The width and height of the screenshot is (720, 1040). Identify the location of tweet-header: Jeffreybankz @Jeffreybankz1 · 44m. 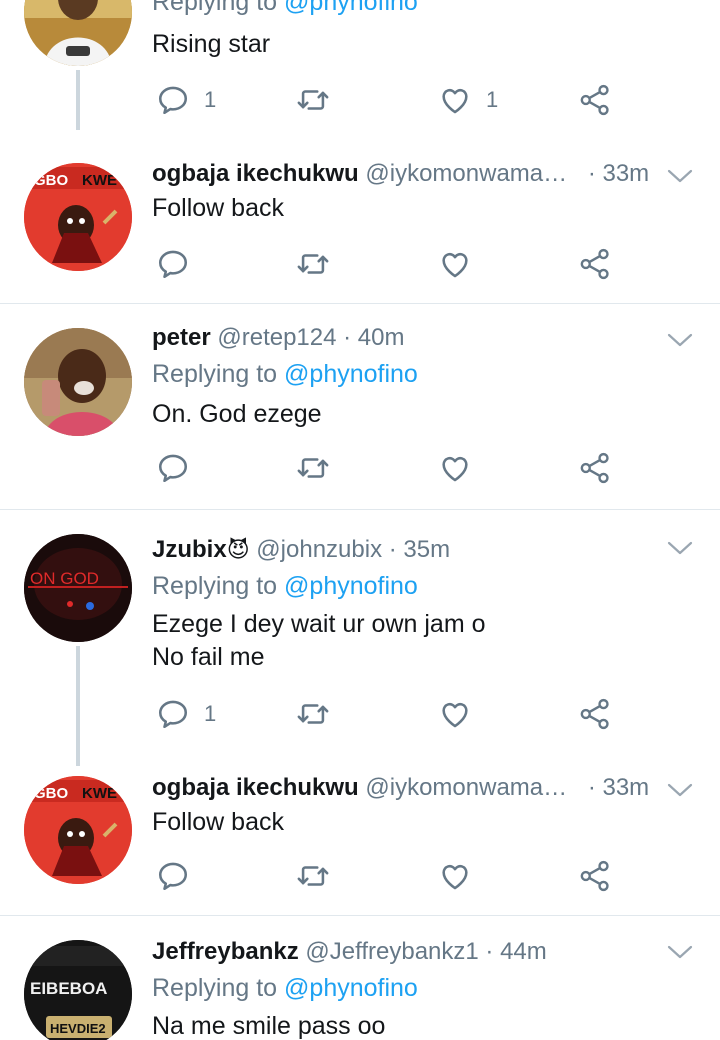
(349, 952).